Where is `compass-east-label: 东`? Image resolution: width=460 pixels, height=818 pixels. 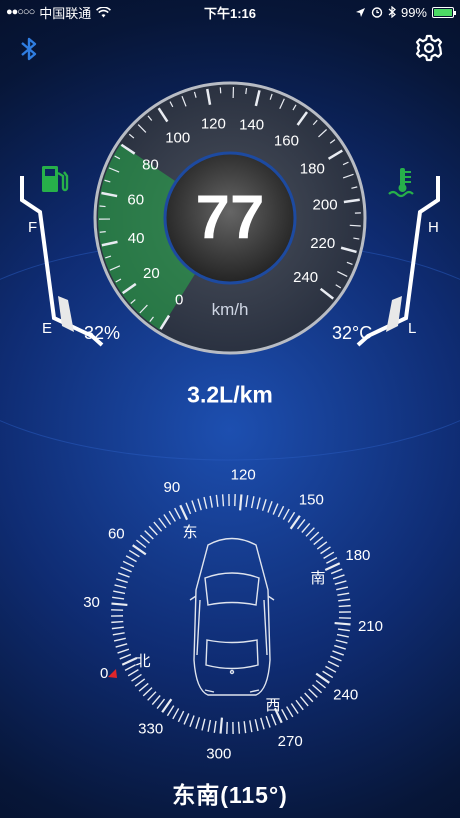
compass-east-label: 东 is located at coordinates (189, 532).